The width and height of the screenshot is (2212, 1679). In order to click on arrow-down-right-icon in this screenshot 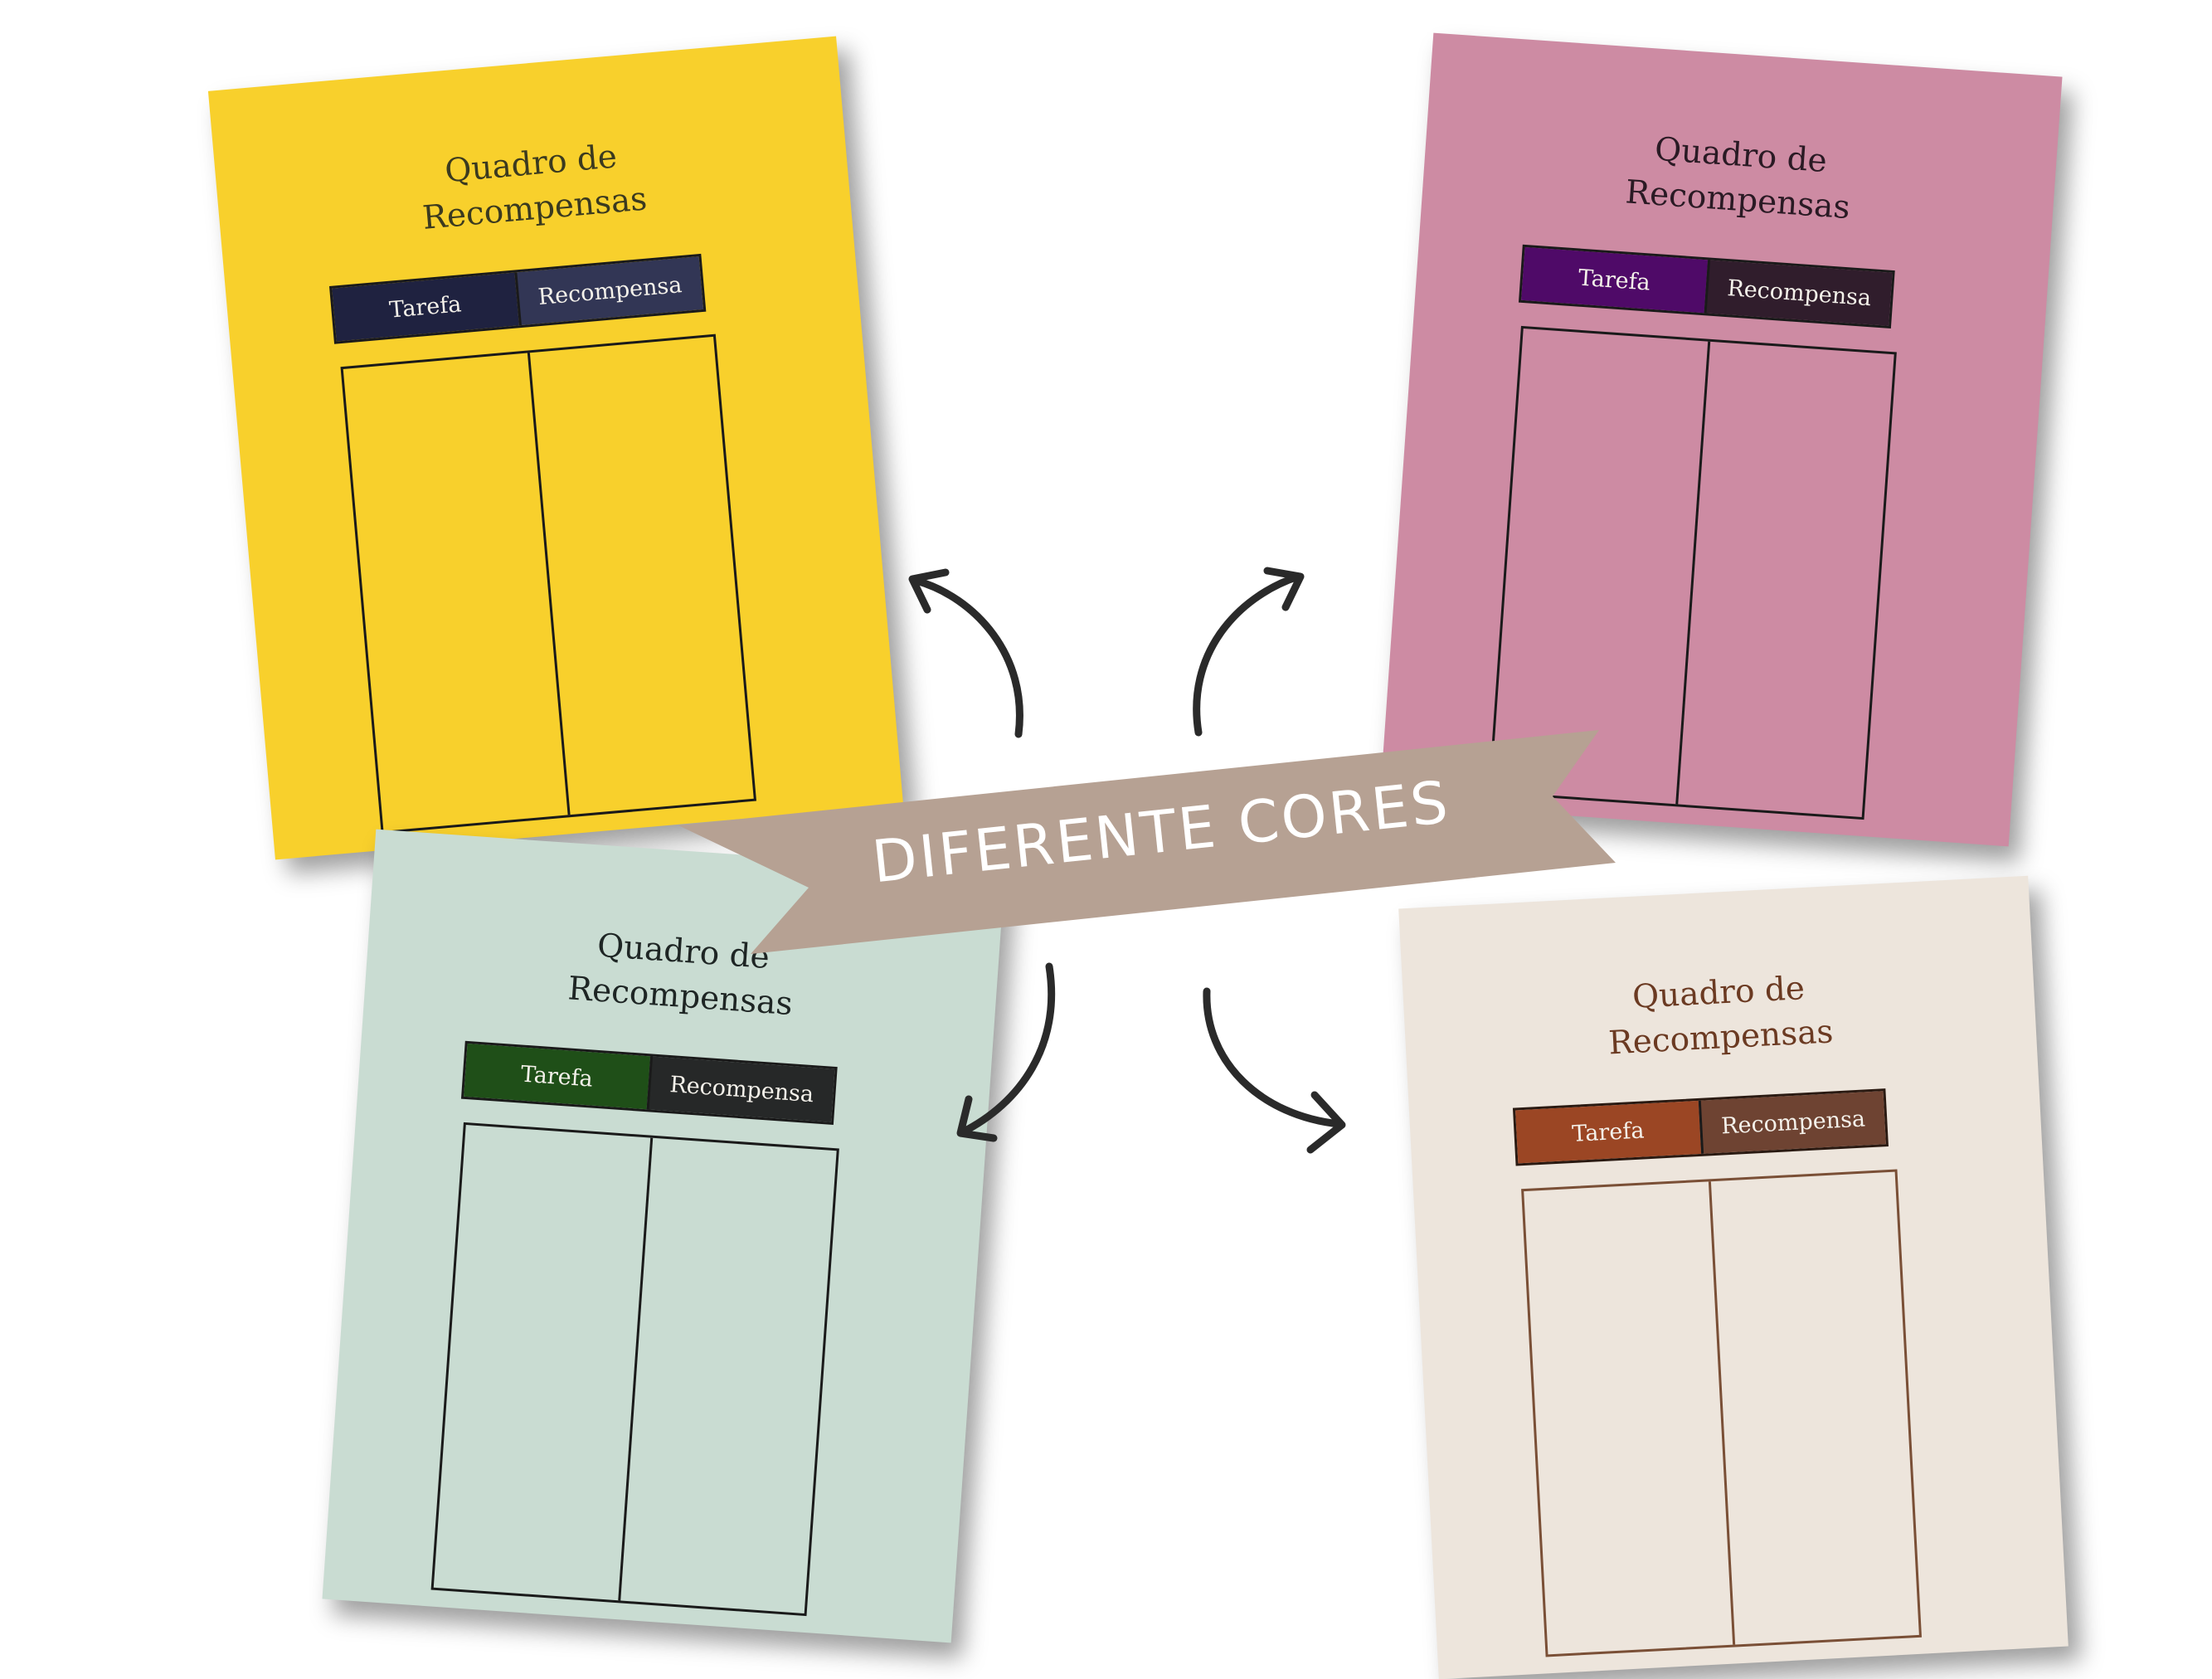, I will do `click(1274, 1070)`.